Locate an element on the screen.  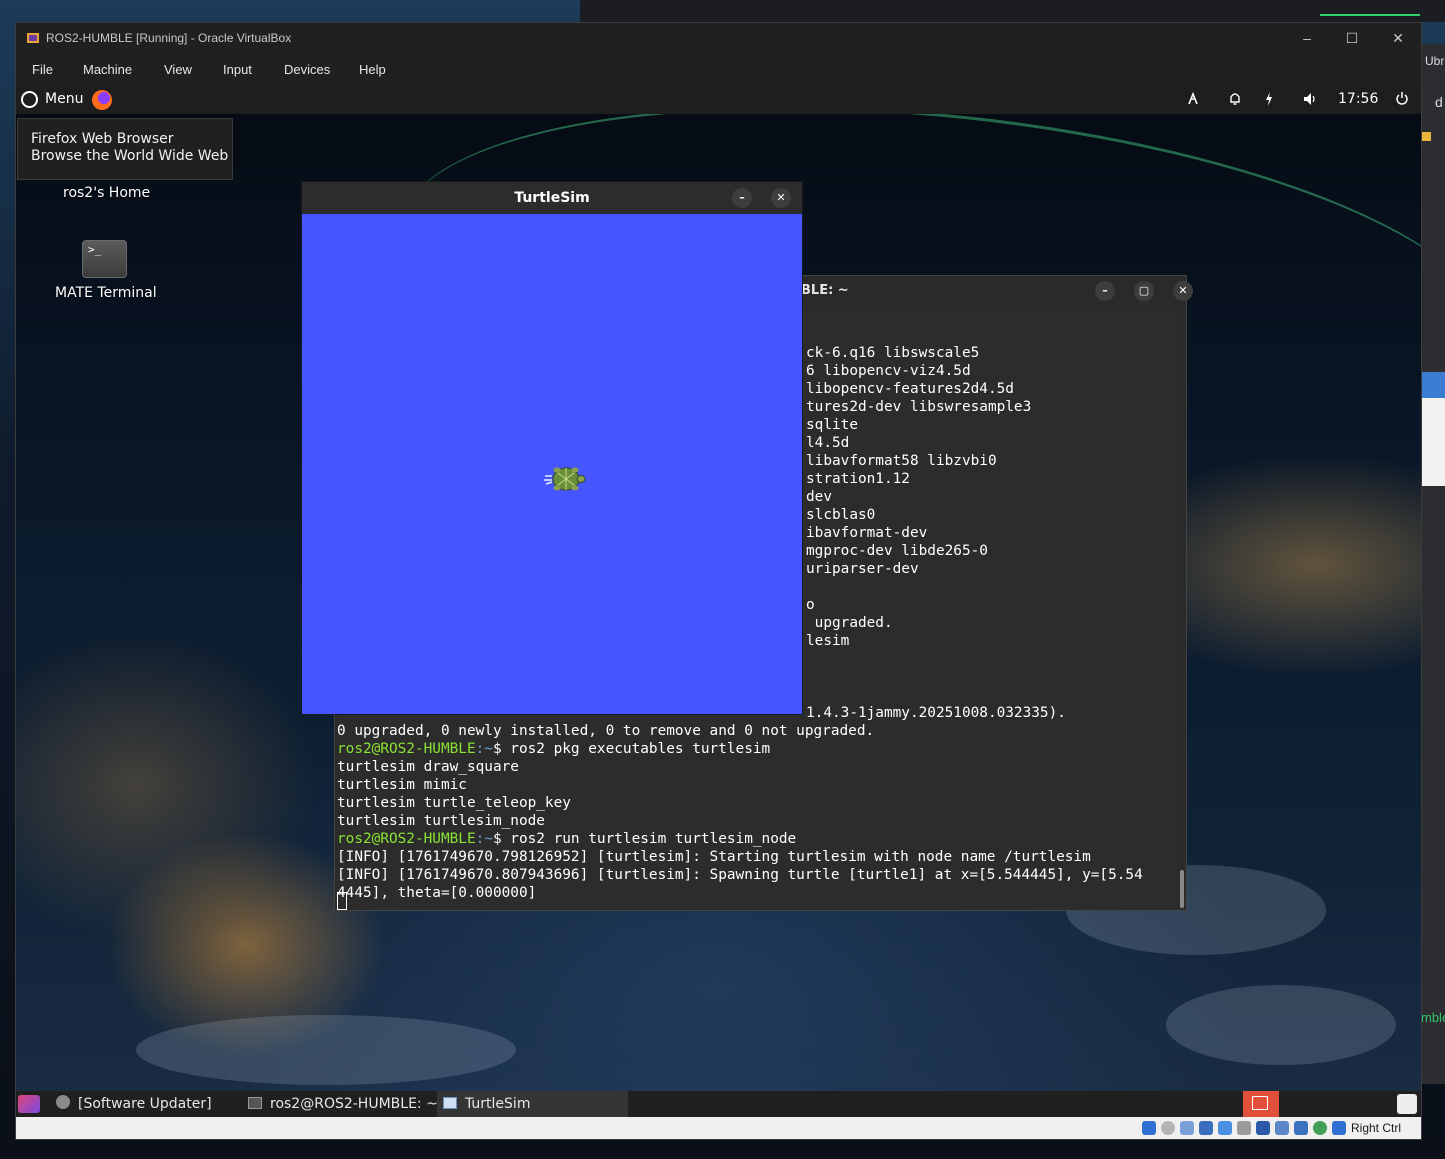
terminal-line: upgraded. is located at coordinates (849, 623).